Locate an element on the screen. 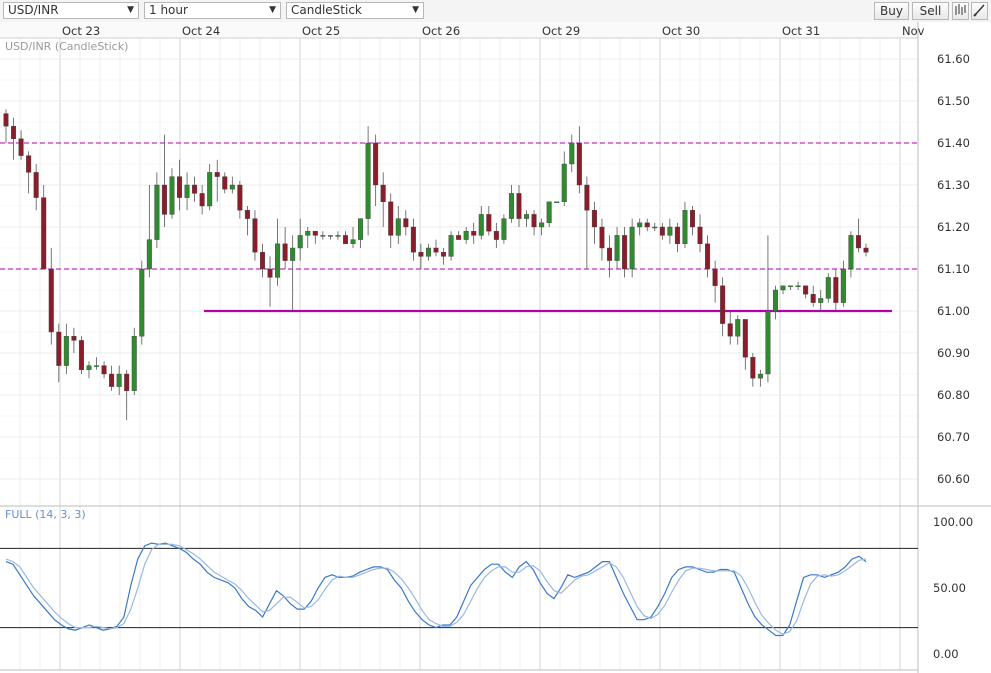 The image size is (991, 673). y-tick-label: 61.30 is located at coordinates (953, 185).